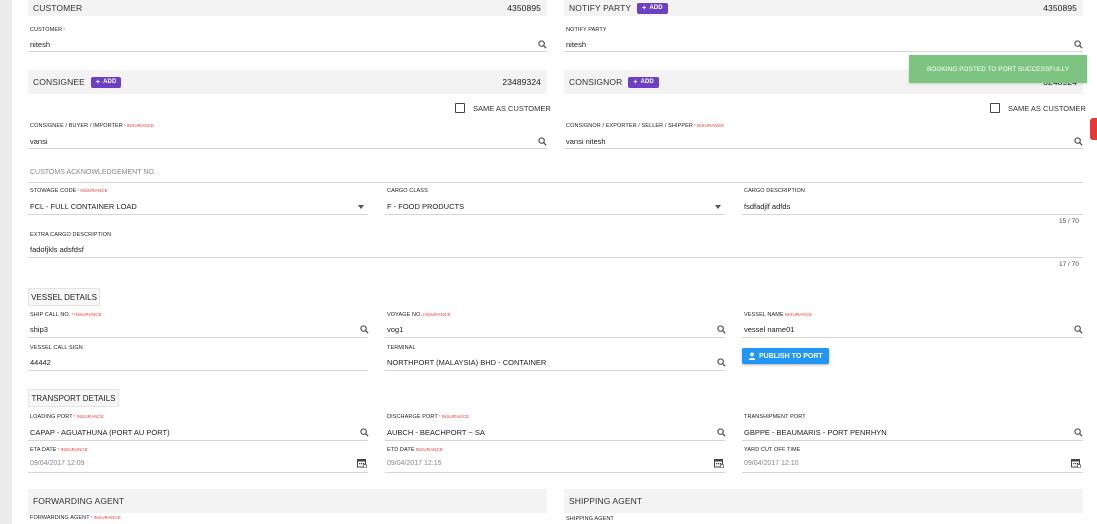 Image resolution: width=1097 pixels, height=524 pixels. I want to click on notify-party-field-label: NOTIFY PARTY, so click(586, 30).